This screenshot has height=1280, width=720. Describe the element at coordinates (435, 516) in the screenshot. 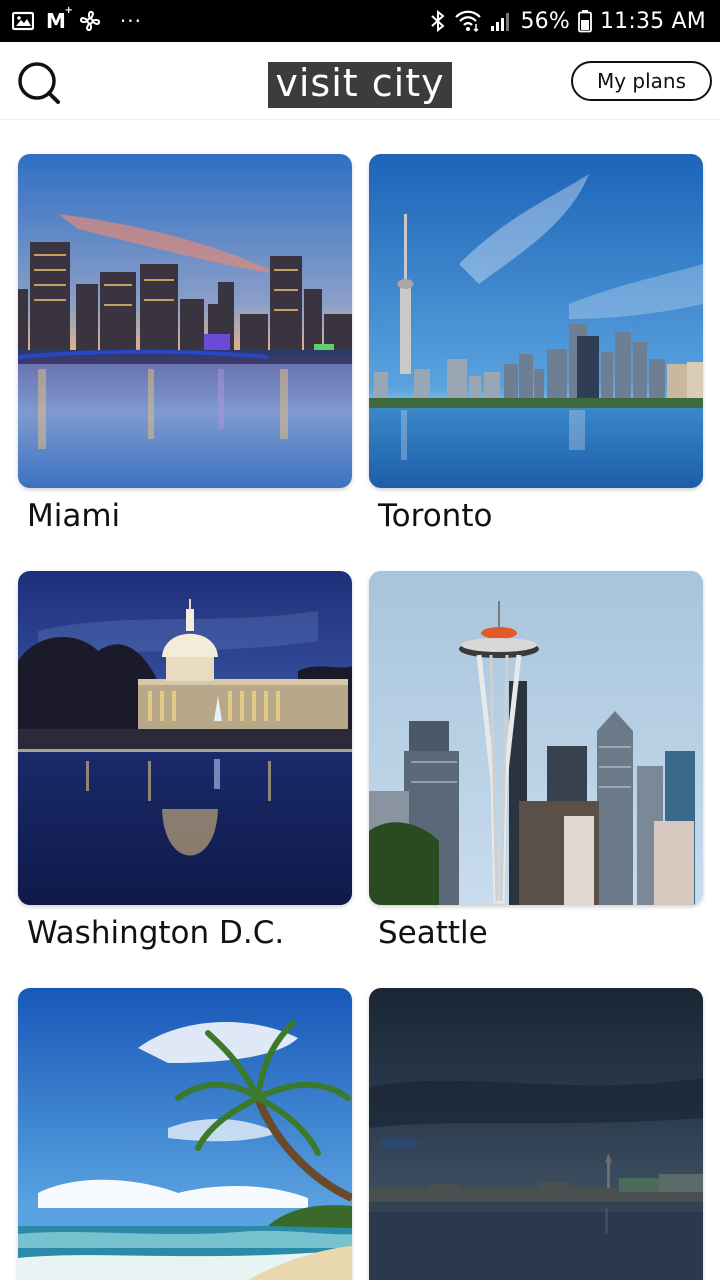

I see `city-name: Toronto` at that location.